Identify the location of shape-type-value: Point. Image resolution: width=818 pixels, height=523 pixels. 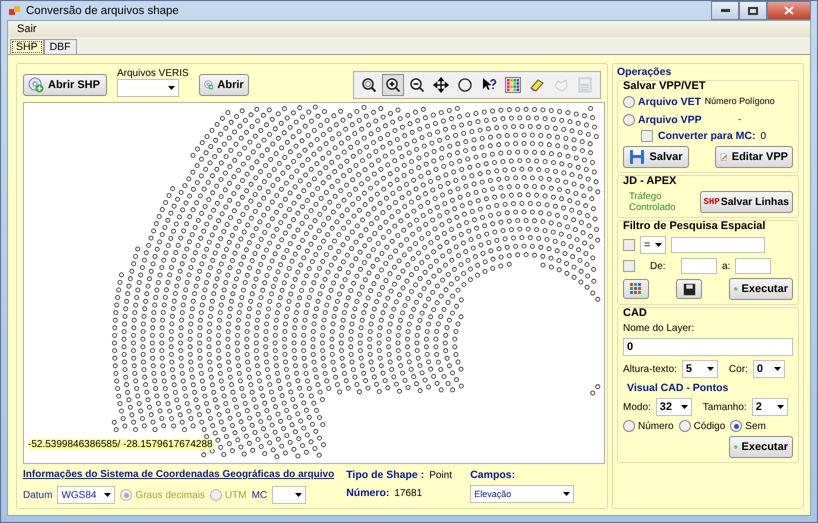
(440, 475).